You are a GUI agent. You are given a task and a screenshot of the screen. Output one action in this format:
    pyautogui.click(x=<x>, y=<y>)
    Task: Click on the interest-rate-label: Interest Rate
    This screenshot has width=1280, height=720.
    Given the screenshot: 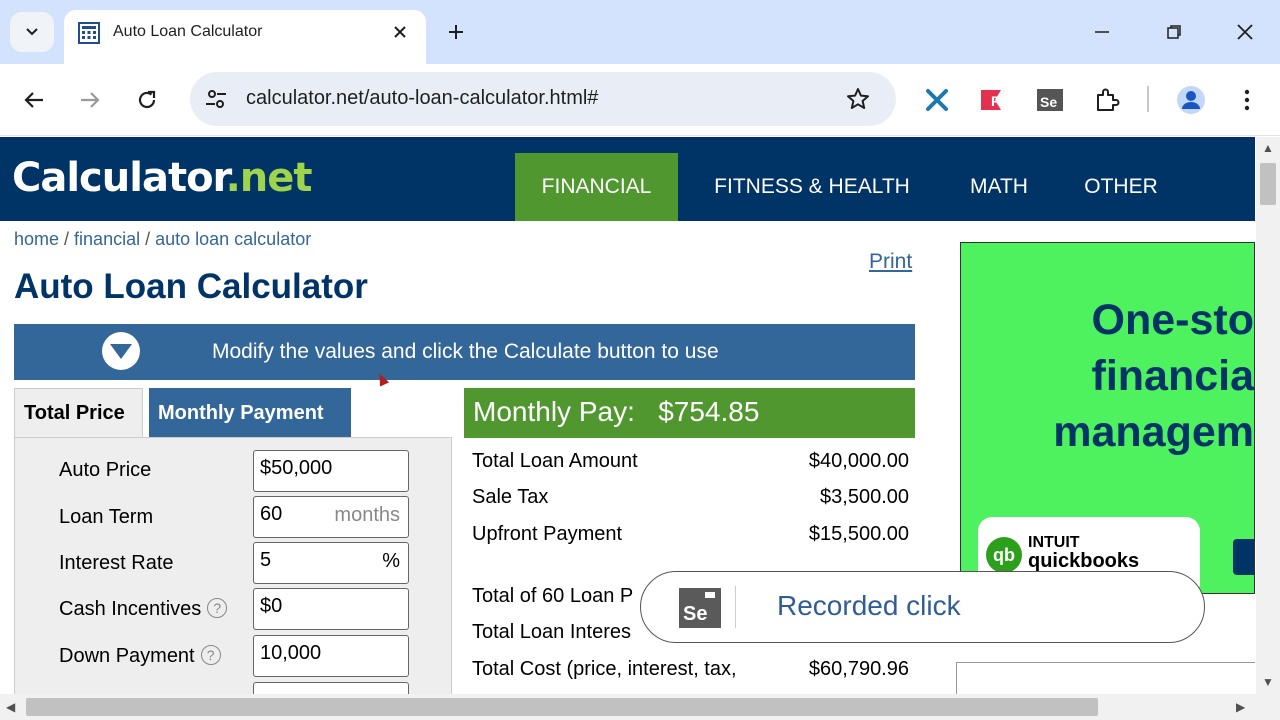 What is the action you would take?
    pyautogui.click(x=116, y=563)
    